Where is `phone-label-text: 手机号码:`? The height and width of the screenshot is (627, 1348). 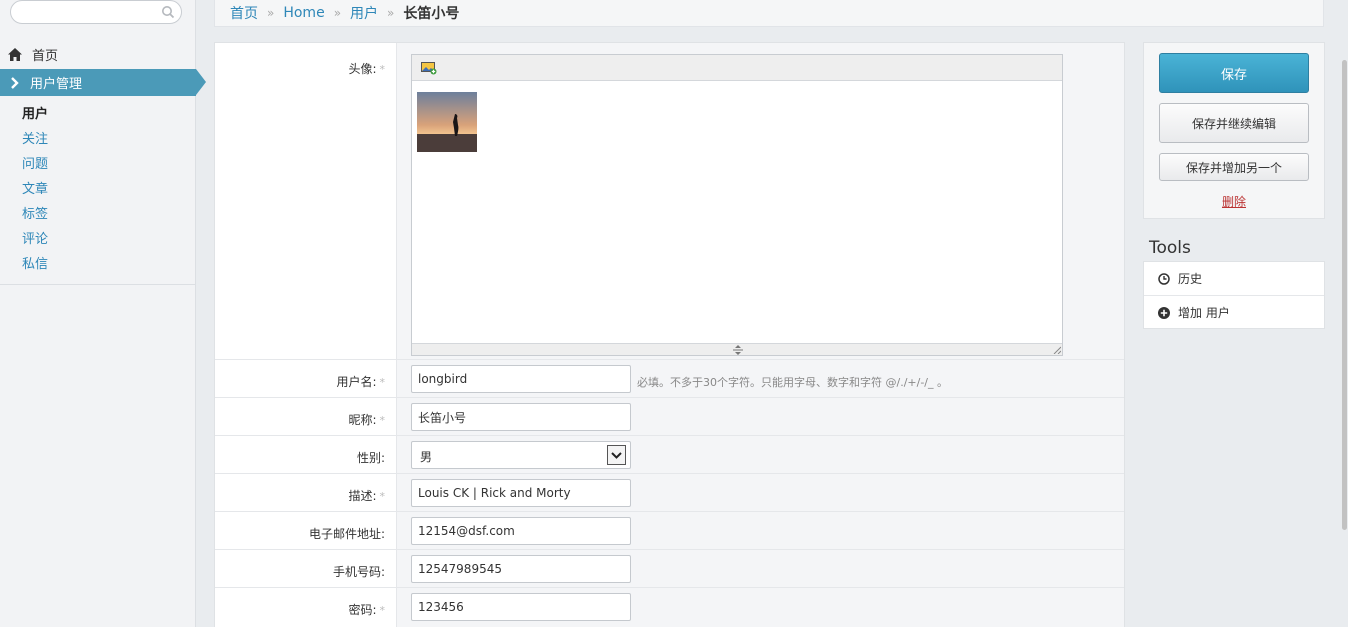
phone-label-text: 手机号码: is located at coordinates (358, 572).